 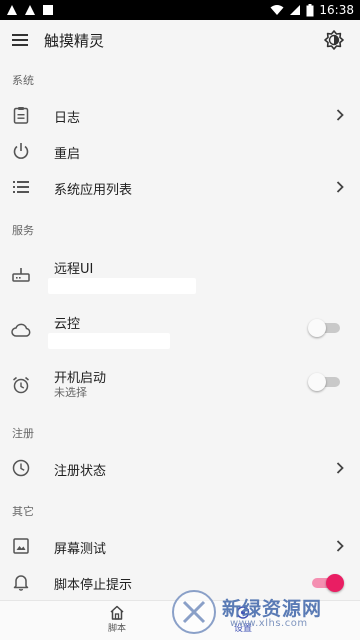 I want to click on watermark: 新绿资源网 www.xlhs.com, so click(x=261, y=612).